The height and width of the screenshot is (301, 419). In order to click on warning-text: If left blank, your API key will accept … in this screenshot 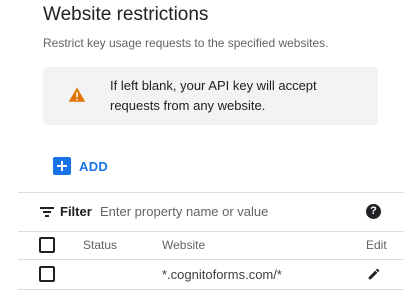, I will do `click(213, 95)`.